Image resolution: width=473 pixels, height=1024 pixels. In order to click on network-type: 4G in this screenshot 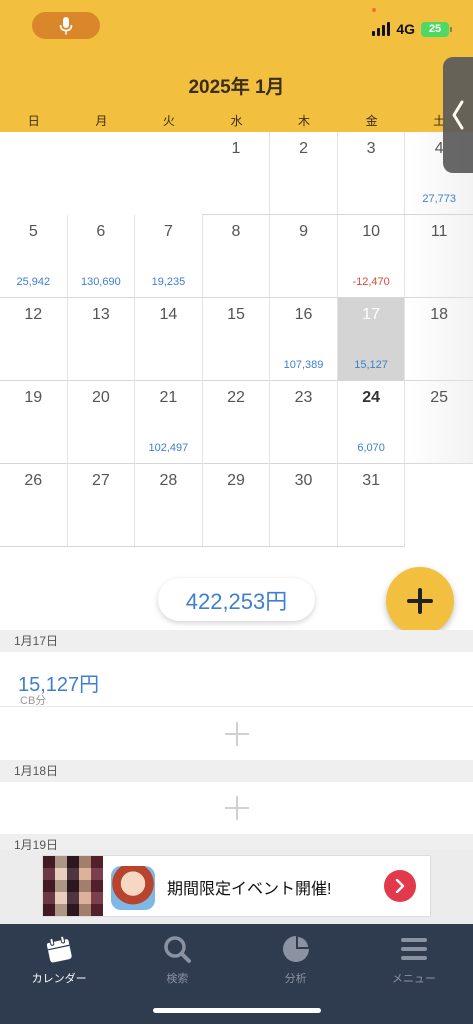, I will do `click(405, 29)`.